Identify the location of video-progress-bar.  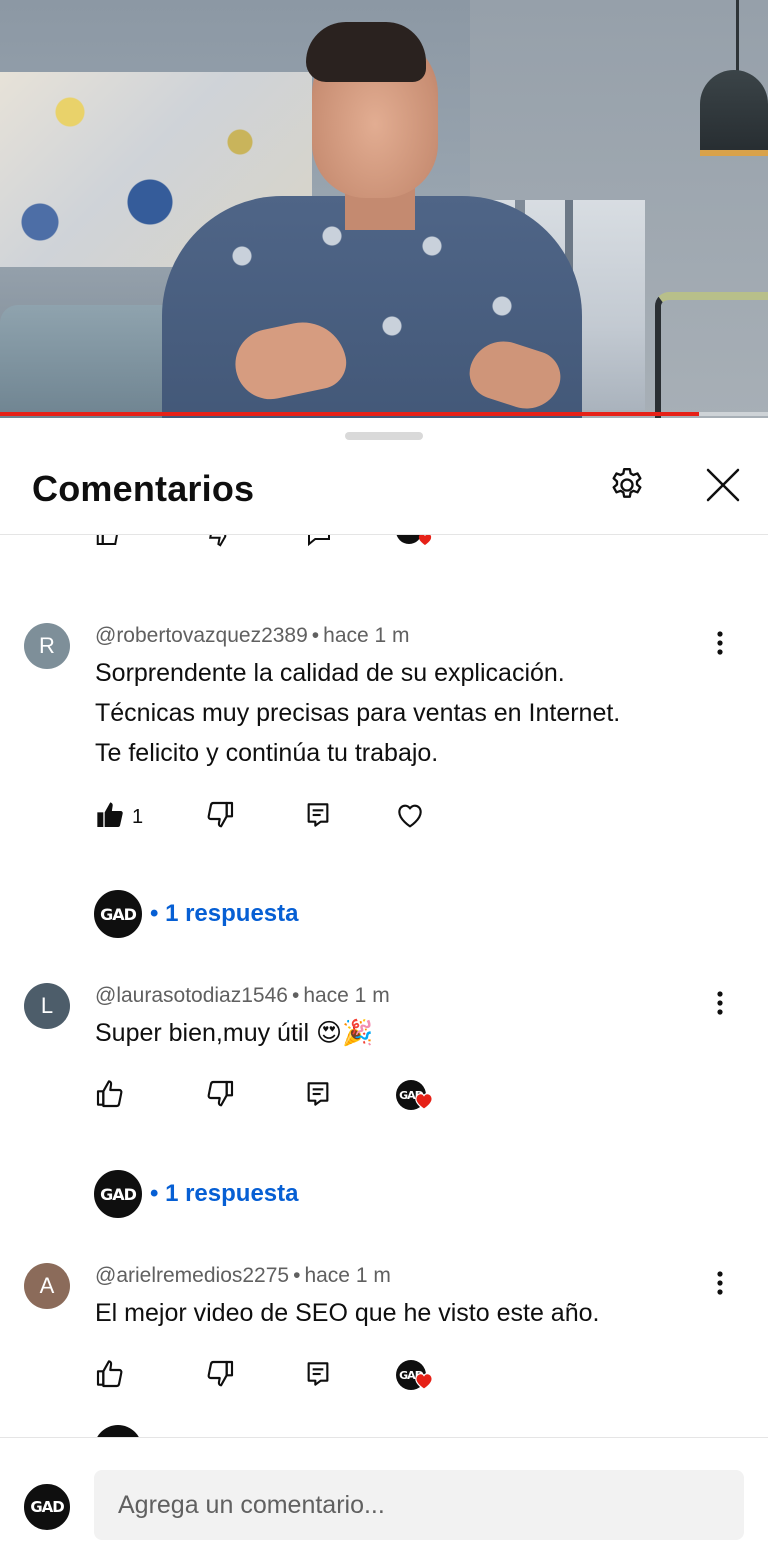
(384, 414).